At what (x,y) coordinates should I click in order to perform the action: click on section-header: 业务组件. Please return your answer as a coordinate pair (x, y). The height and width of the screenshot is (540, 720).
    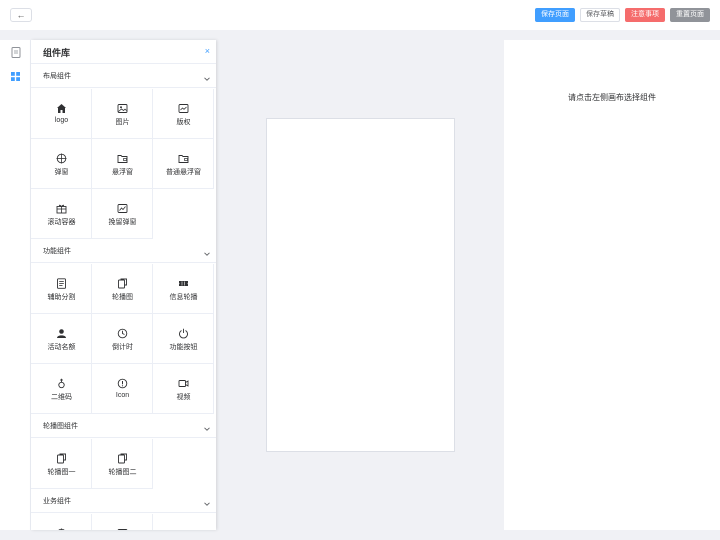
    Looking at the image, I should click on (123, 501).